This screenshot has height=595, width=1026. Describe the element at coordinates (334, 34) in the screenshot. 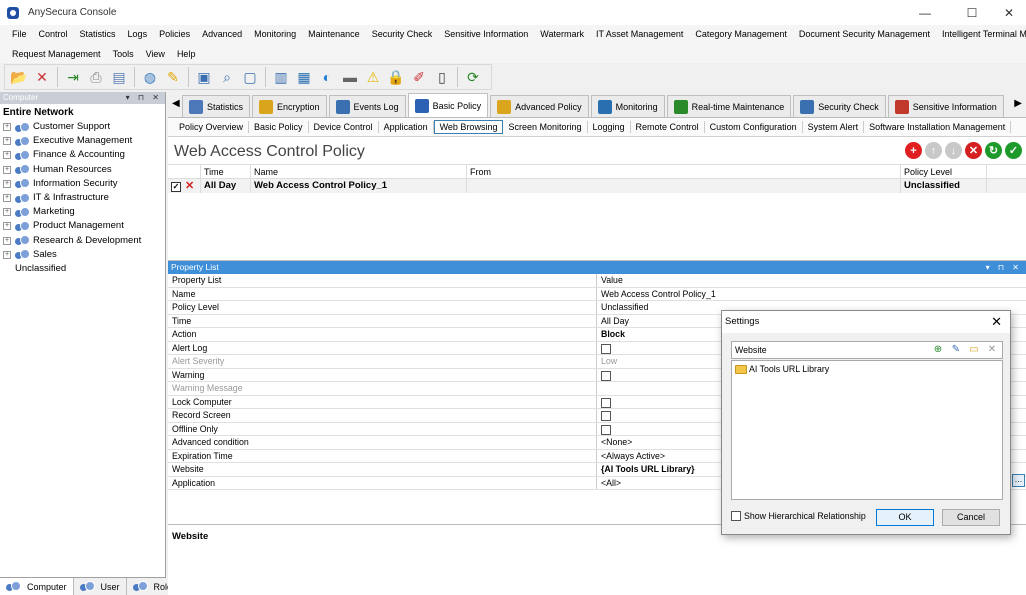

I see `menu-item-maintenance: Maintenance` at that location.